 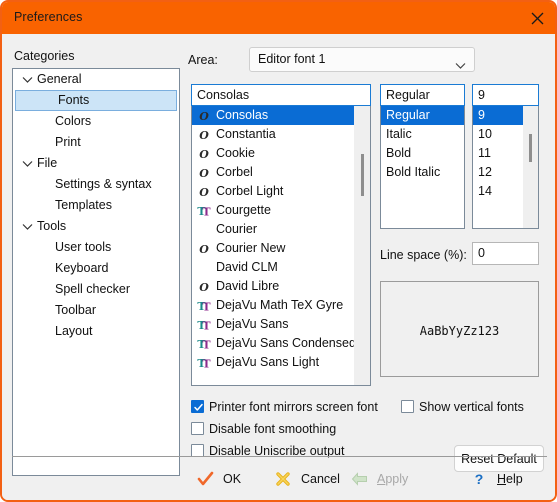 I want to click on category-item-tools: Tools, so click(x=96, y=226).